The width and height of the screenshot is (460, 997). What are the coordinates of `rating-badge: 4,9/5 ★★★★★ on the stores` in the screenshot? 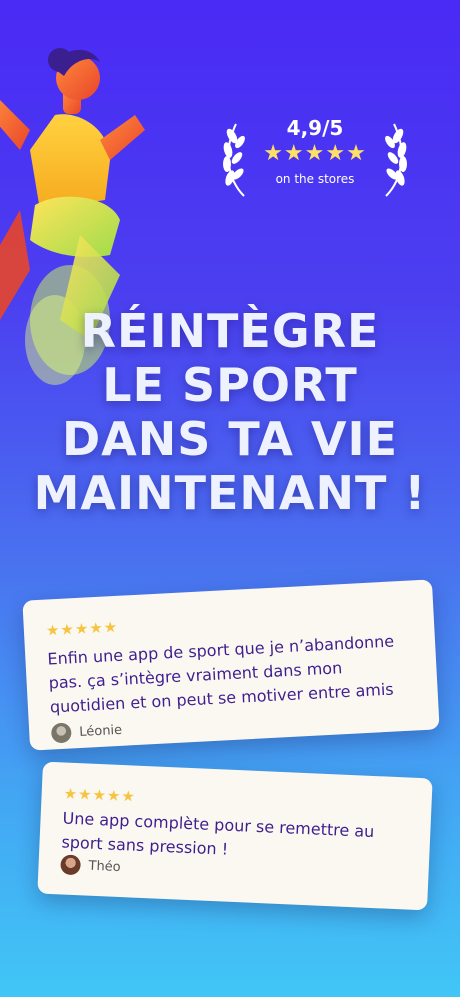 It's located at (315, 155).